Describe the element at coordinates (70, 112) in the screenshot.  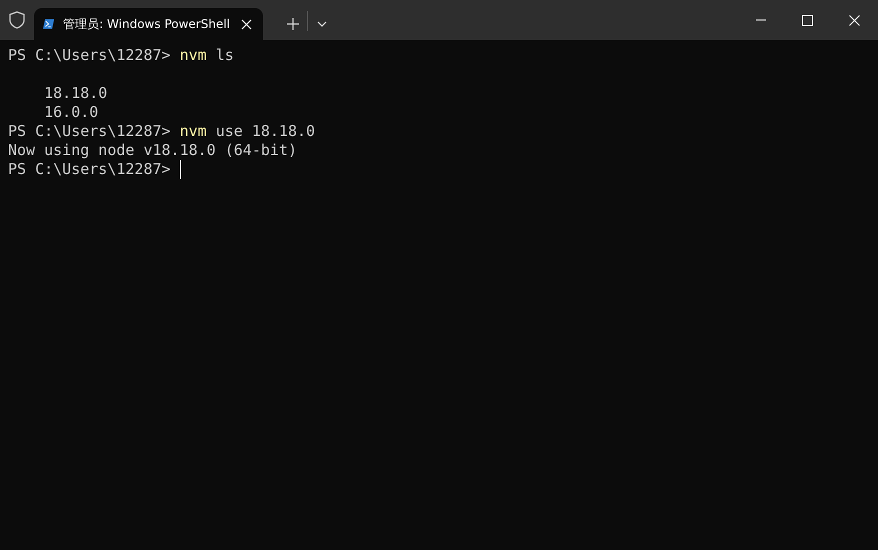
I see `terminal-text: 16.0.0` at that location.